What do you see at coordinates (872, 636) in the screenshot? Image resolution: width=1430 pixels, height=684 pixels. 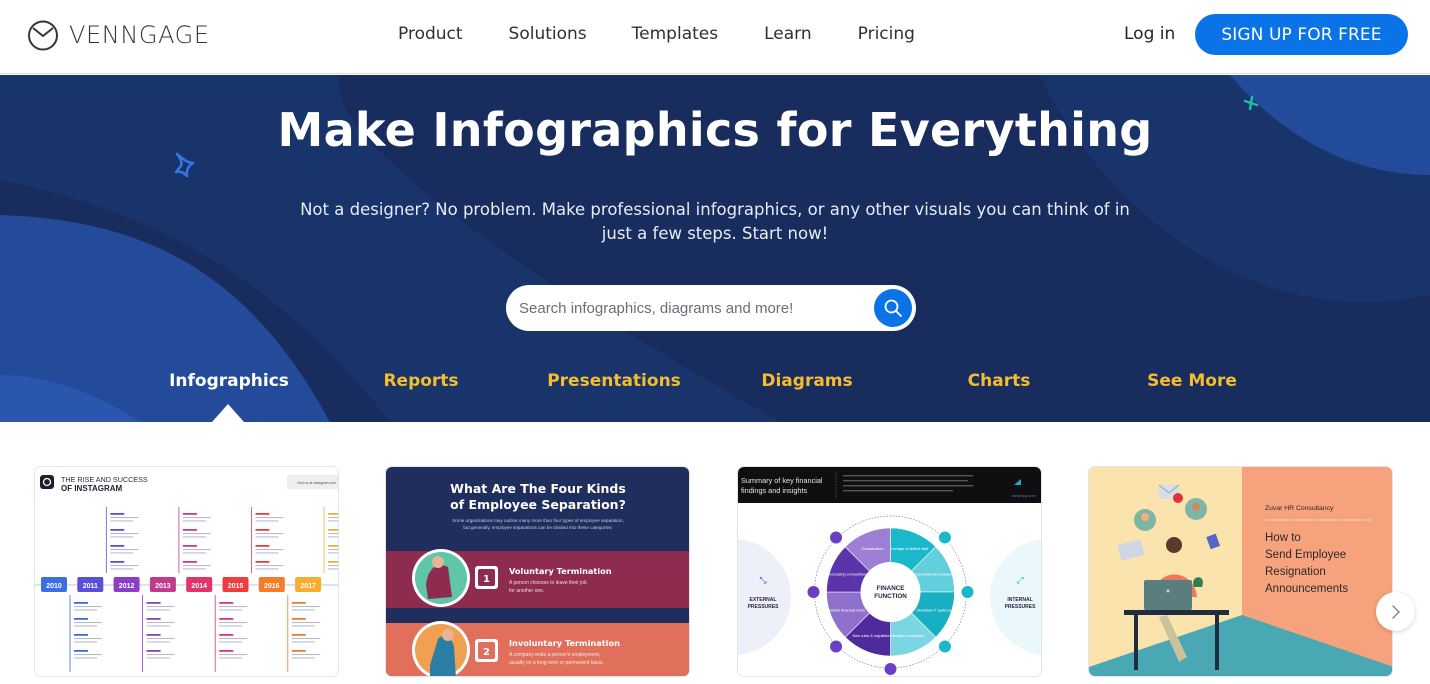 I see `wheel-segment-label: New rules & regulations` at bounding box center [872, 636].